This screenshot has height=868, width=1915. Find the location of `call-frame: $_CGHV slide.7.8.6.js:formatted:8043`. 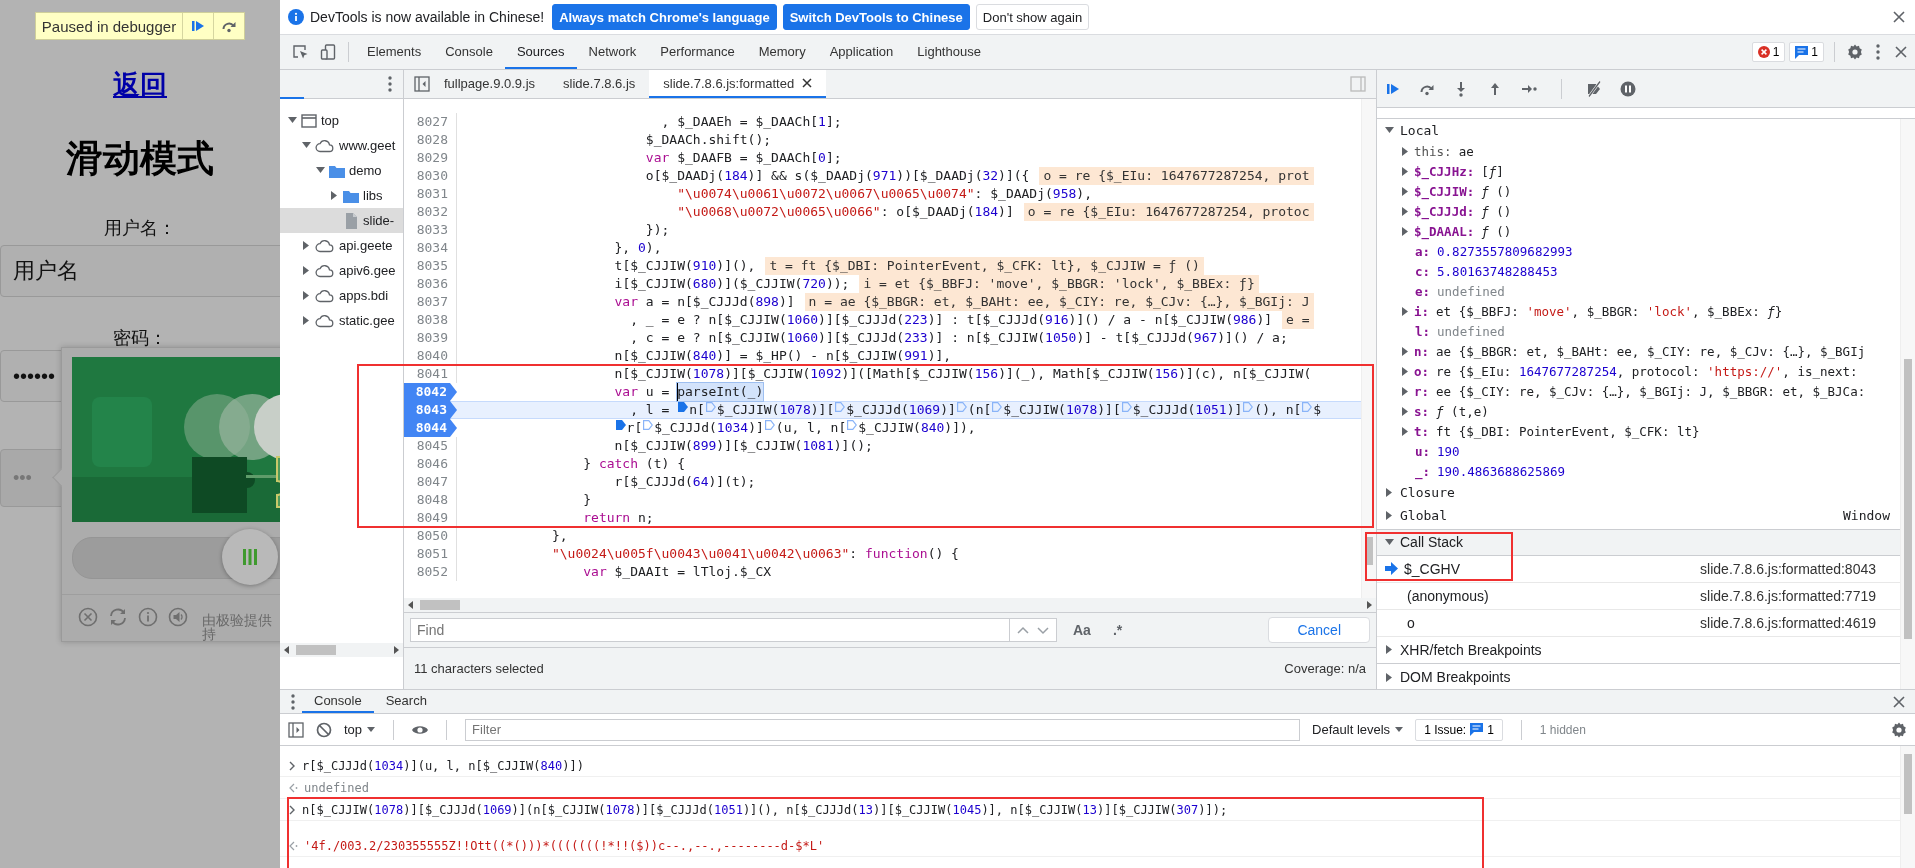

call-frame: $_CGHV slide.7.8.6.js:formatted:8043 is located at coordinates (1638, 569).